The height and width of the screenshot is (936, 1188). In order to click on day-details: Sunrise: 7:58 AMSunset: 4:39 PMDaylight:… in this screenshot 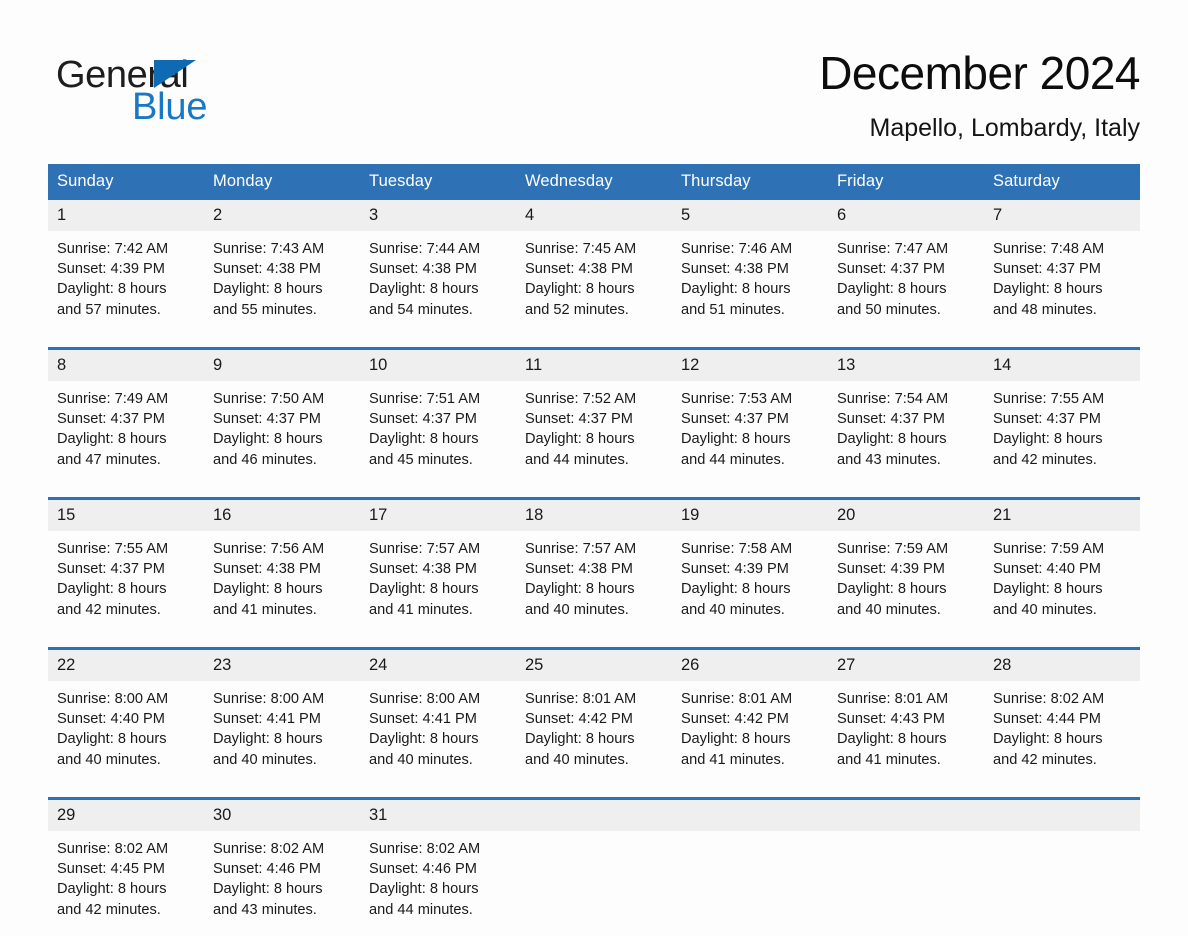, I will do `click(750, 583)`.